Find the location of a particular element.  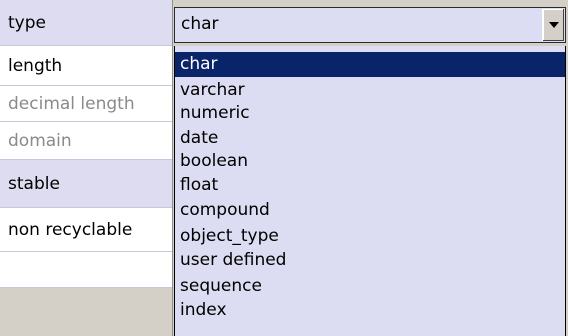

option-user-defined: user defined is located at coordinates (370, 260).